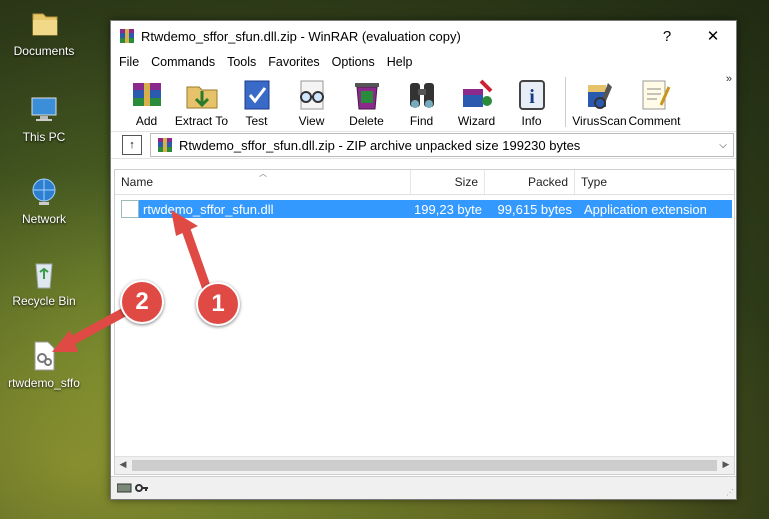  Describe the element at coordinates (218, 304) in the screenshot. I see `step-badge-1: 1` at that location.